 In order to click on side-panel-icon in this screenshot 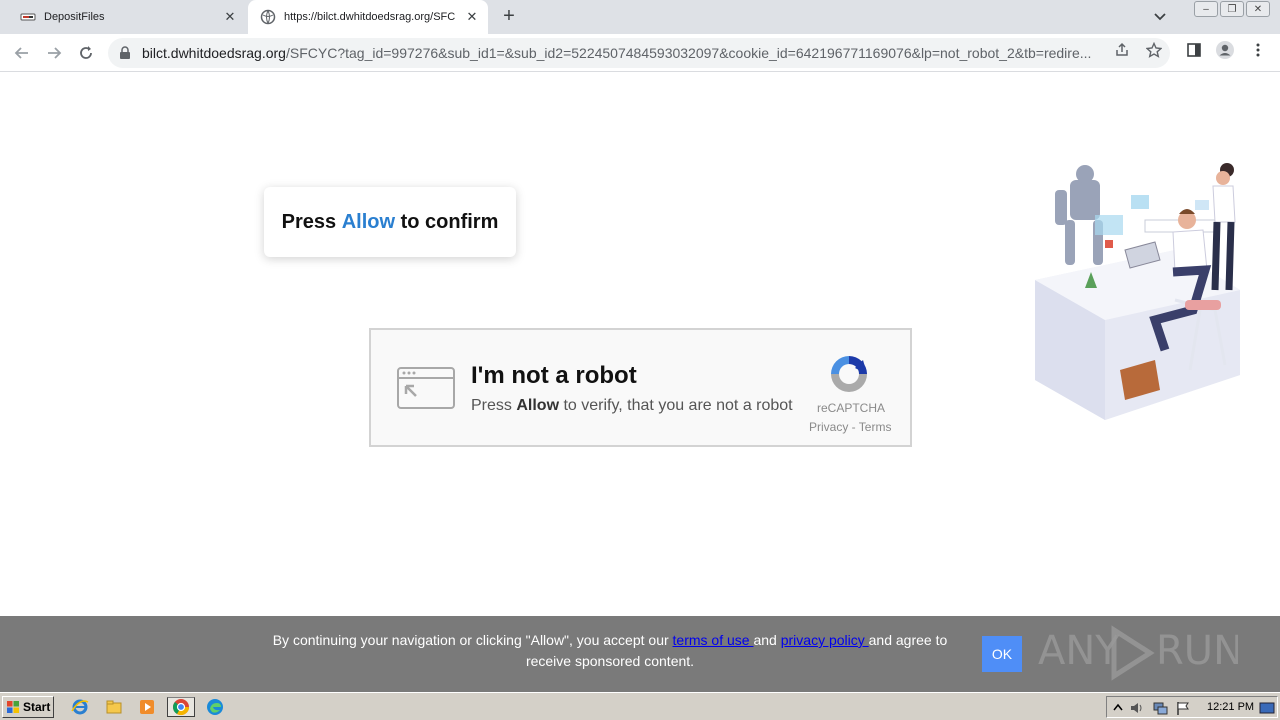, I will do `click(1194, 50)`.